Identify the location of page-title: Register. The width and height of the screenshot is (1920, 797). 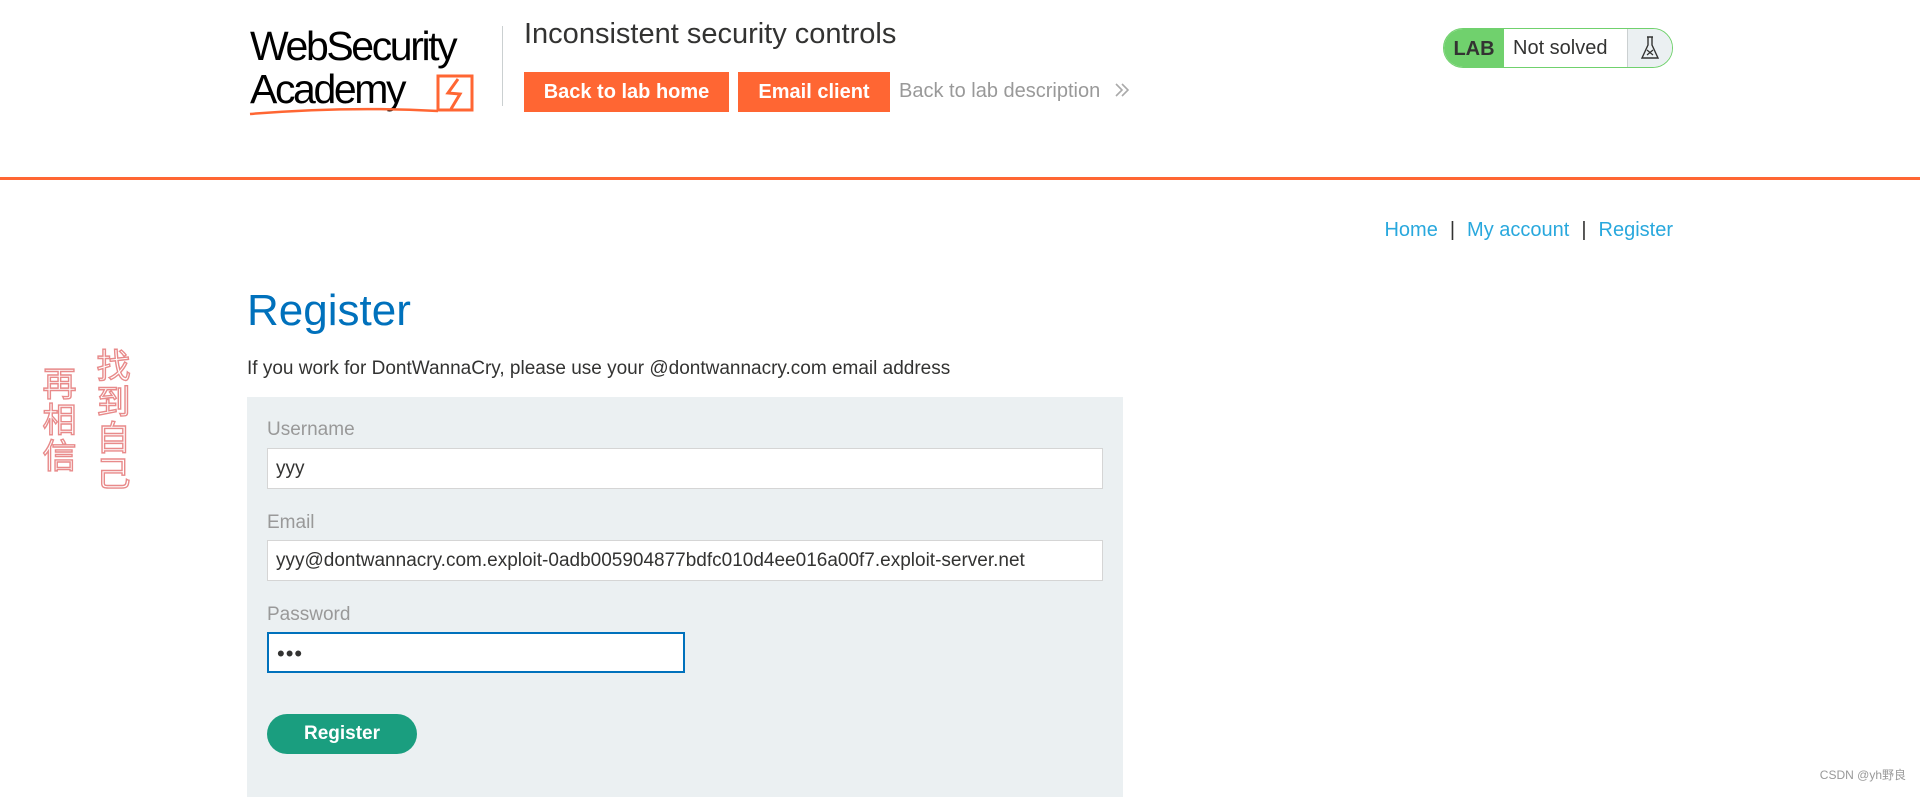
(329, 310).